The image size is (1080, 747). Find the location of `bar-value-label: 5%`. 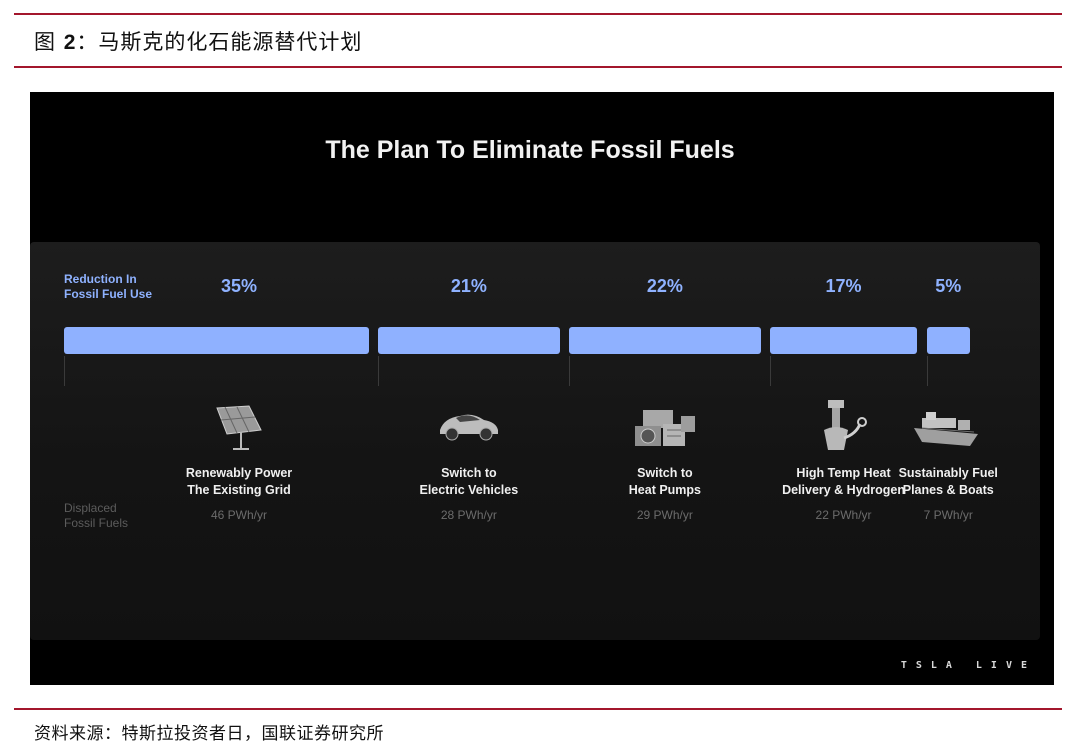

bar-value-label: 5% is located at coordinates (948, 286).